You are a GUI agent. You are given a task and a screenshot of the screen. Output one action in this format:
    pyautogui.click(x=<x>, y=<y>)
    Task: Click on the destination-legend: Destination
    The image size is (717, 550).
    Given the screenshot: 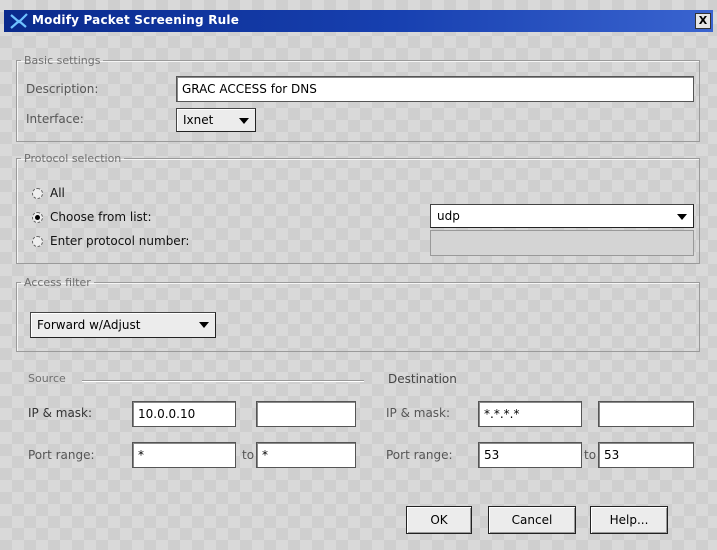 What is the action you would take?
    pyautogui.click(x=422, y=379)
    